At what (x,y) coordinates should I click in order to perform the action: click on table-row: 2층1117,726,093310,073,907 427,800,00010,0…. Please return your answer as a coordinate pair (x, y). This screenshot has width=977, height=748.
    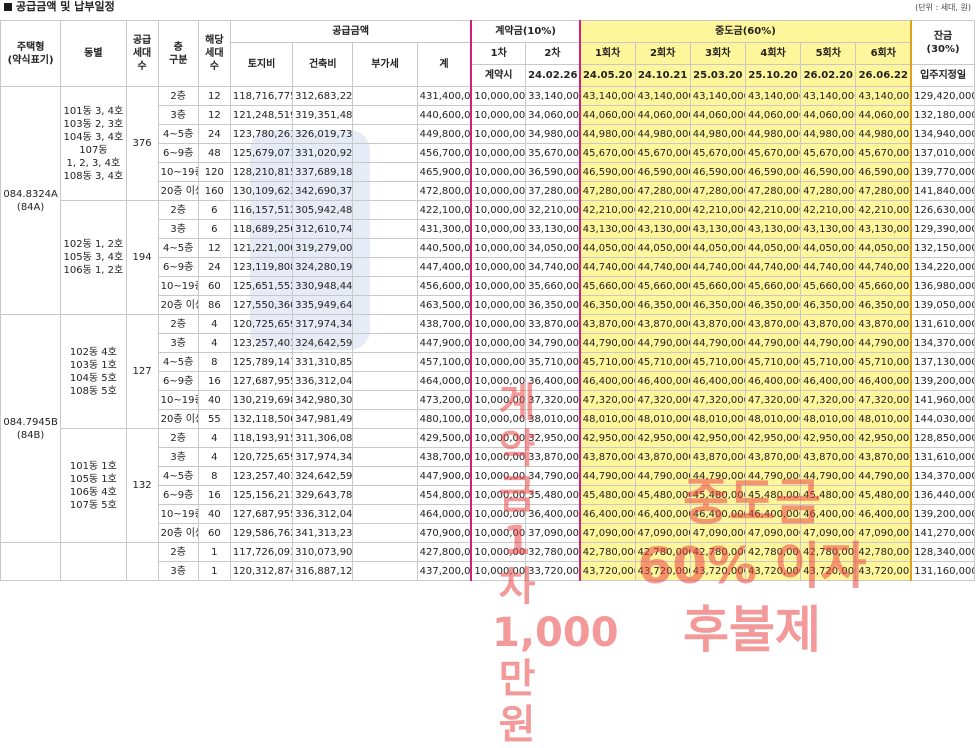
    Looking at the image, I should click on (488, 561).